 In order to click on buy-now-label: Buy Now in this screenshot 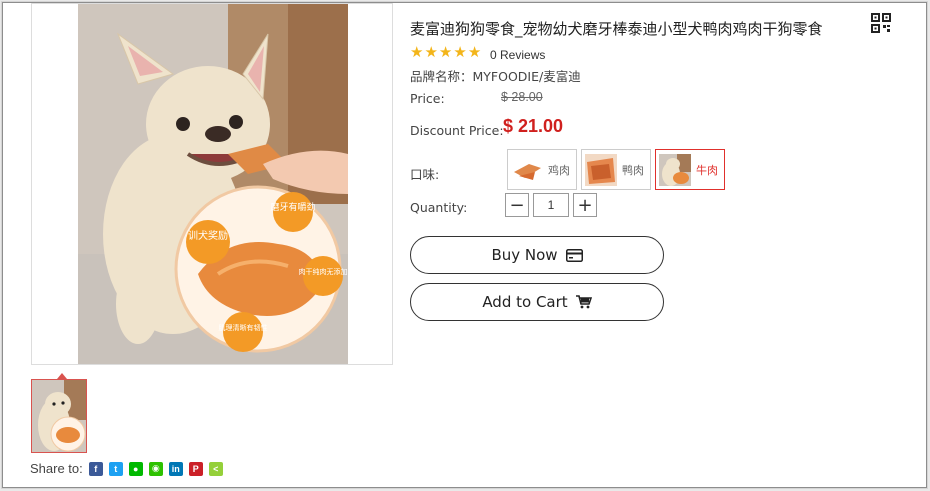, I will do `click(524, 255)`.